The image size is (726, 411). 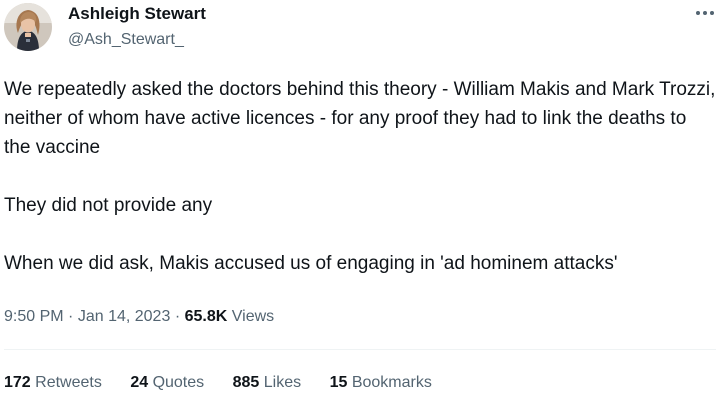 I want to click on author-avatar, so click(x=28, y=27).